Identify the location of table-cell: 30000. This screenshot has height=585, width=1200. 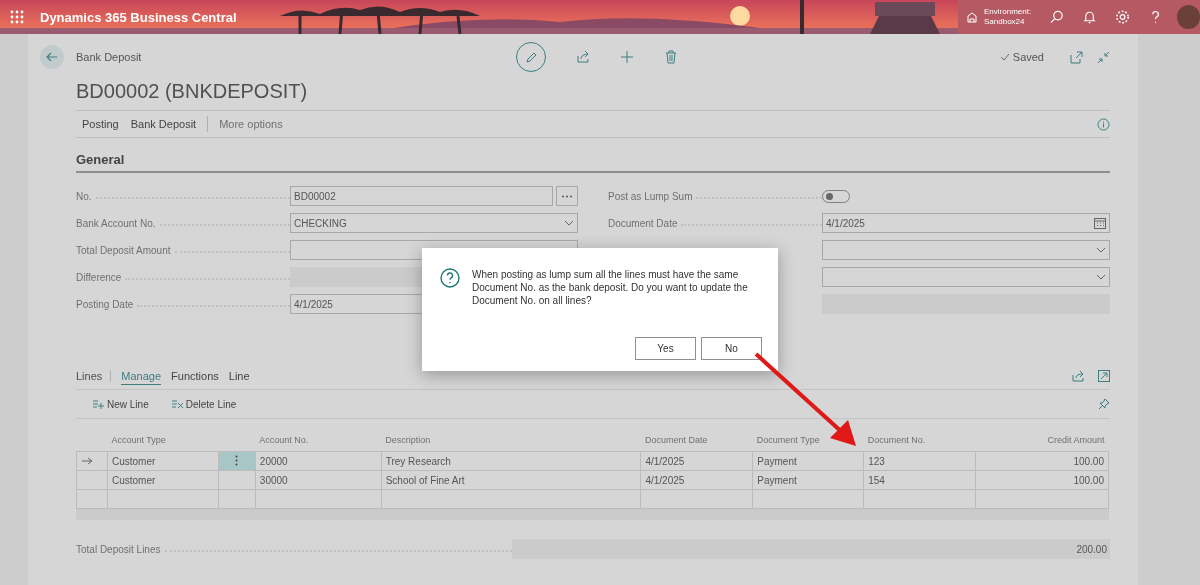
(318, 480).